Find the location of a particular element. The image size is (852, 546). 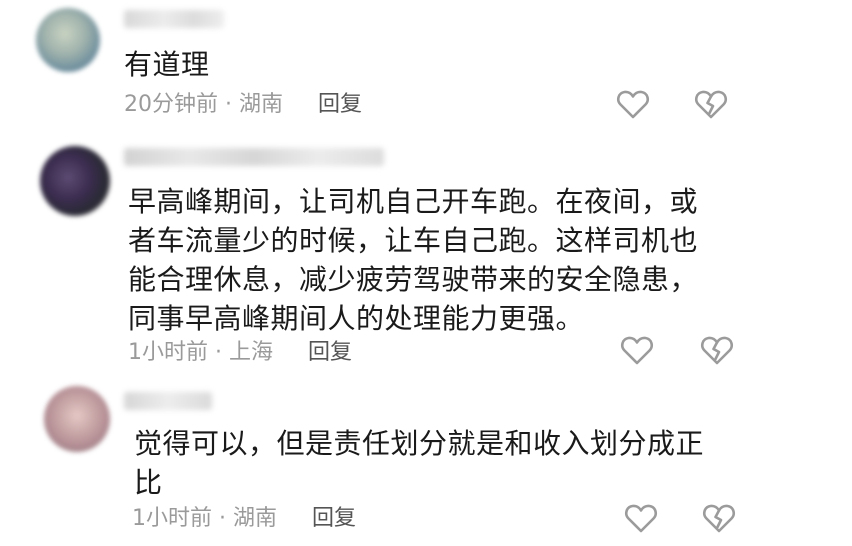

comment-location: 上海 is located at coordinates (251, 352).